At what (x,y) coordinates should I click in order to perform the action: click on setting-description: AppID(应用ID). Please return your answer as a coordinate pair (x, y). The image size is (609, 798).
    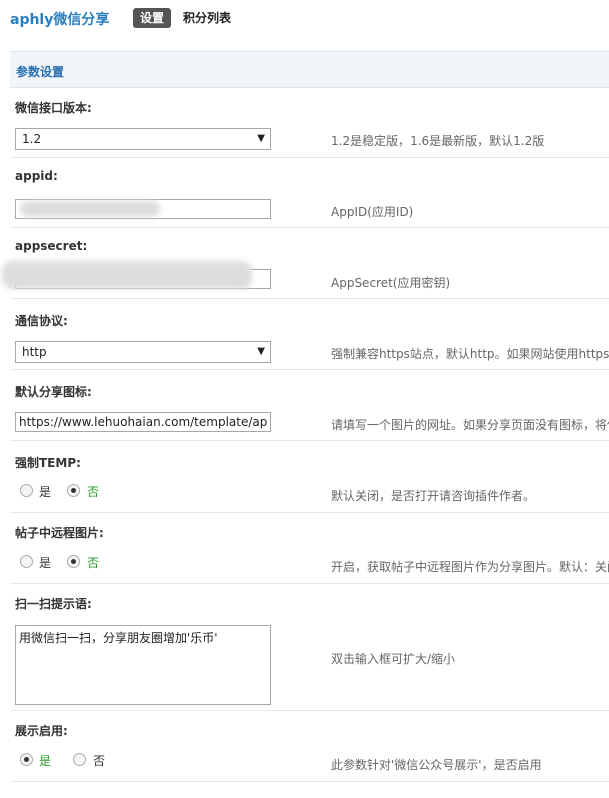
    Looking at the image, I should click on (372, 212).